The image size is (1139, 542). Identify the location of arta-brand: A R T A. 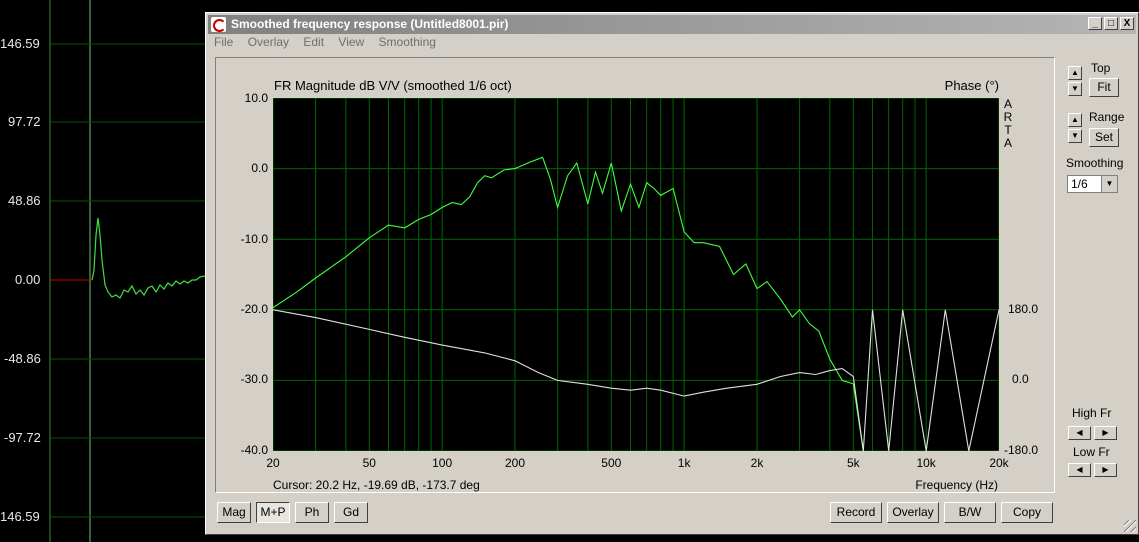
(1008, 124).